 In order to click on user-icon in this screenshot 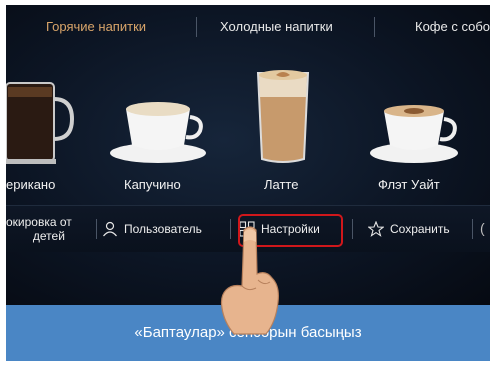, I will do `click(110, 229)`.